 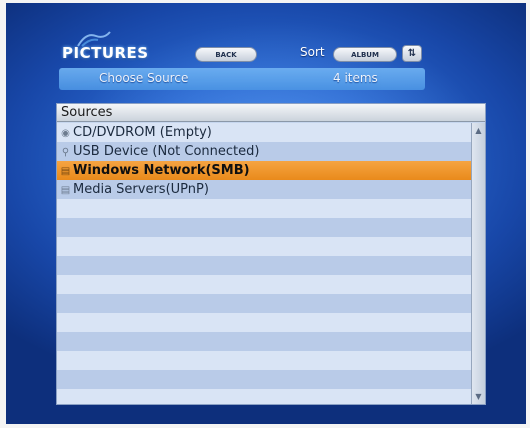 What do you see at coordinates (65, 190) in the screenshot?
I see `media-server-icon: ▤` at bounding box center [65, 190].